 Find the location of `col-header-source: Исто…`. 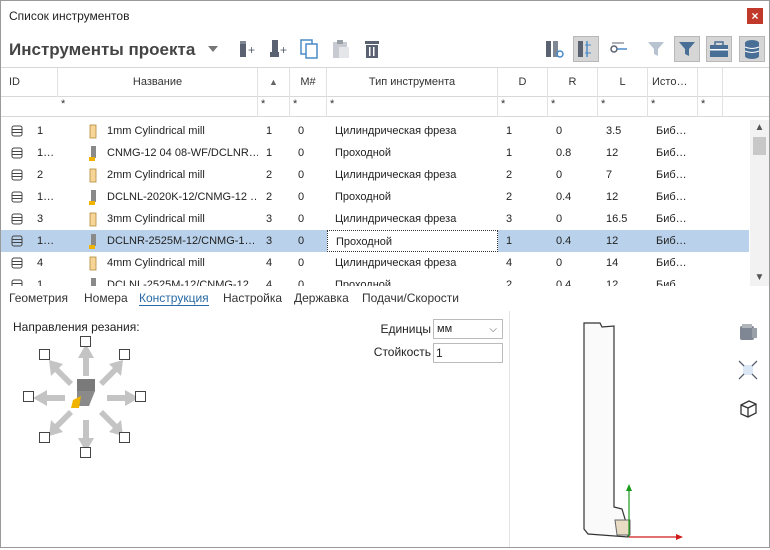

col-header-source: Исто… is located at coordinates (673, 82).